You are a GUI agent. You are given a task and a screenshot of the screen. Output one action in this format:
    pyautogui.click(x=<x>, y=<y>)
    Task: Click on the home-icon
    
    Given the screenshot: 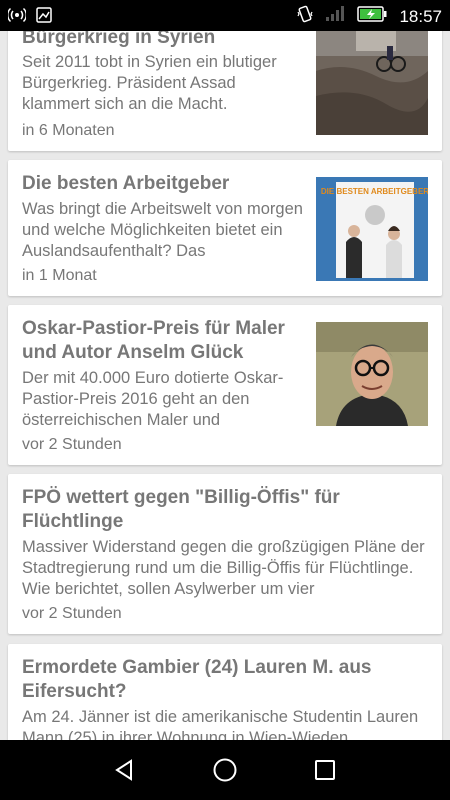 What is the action you would take?
    pyautogui.click(x=225, y=770)
    